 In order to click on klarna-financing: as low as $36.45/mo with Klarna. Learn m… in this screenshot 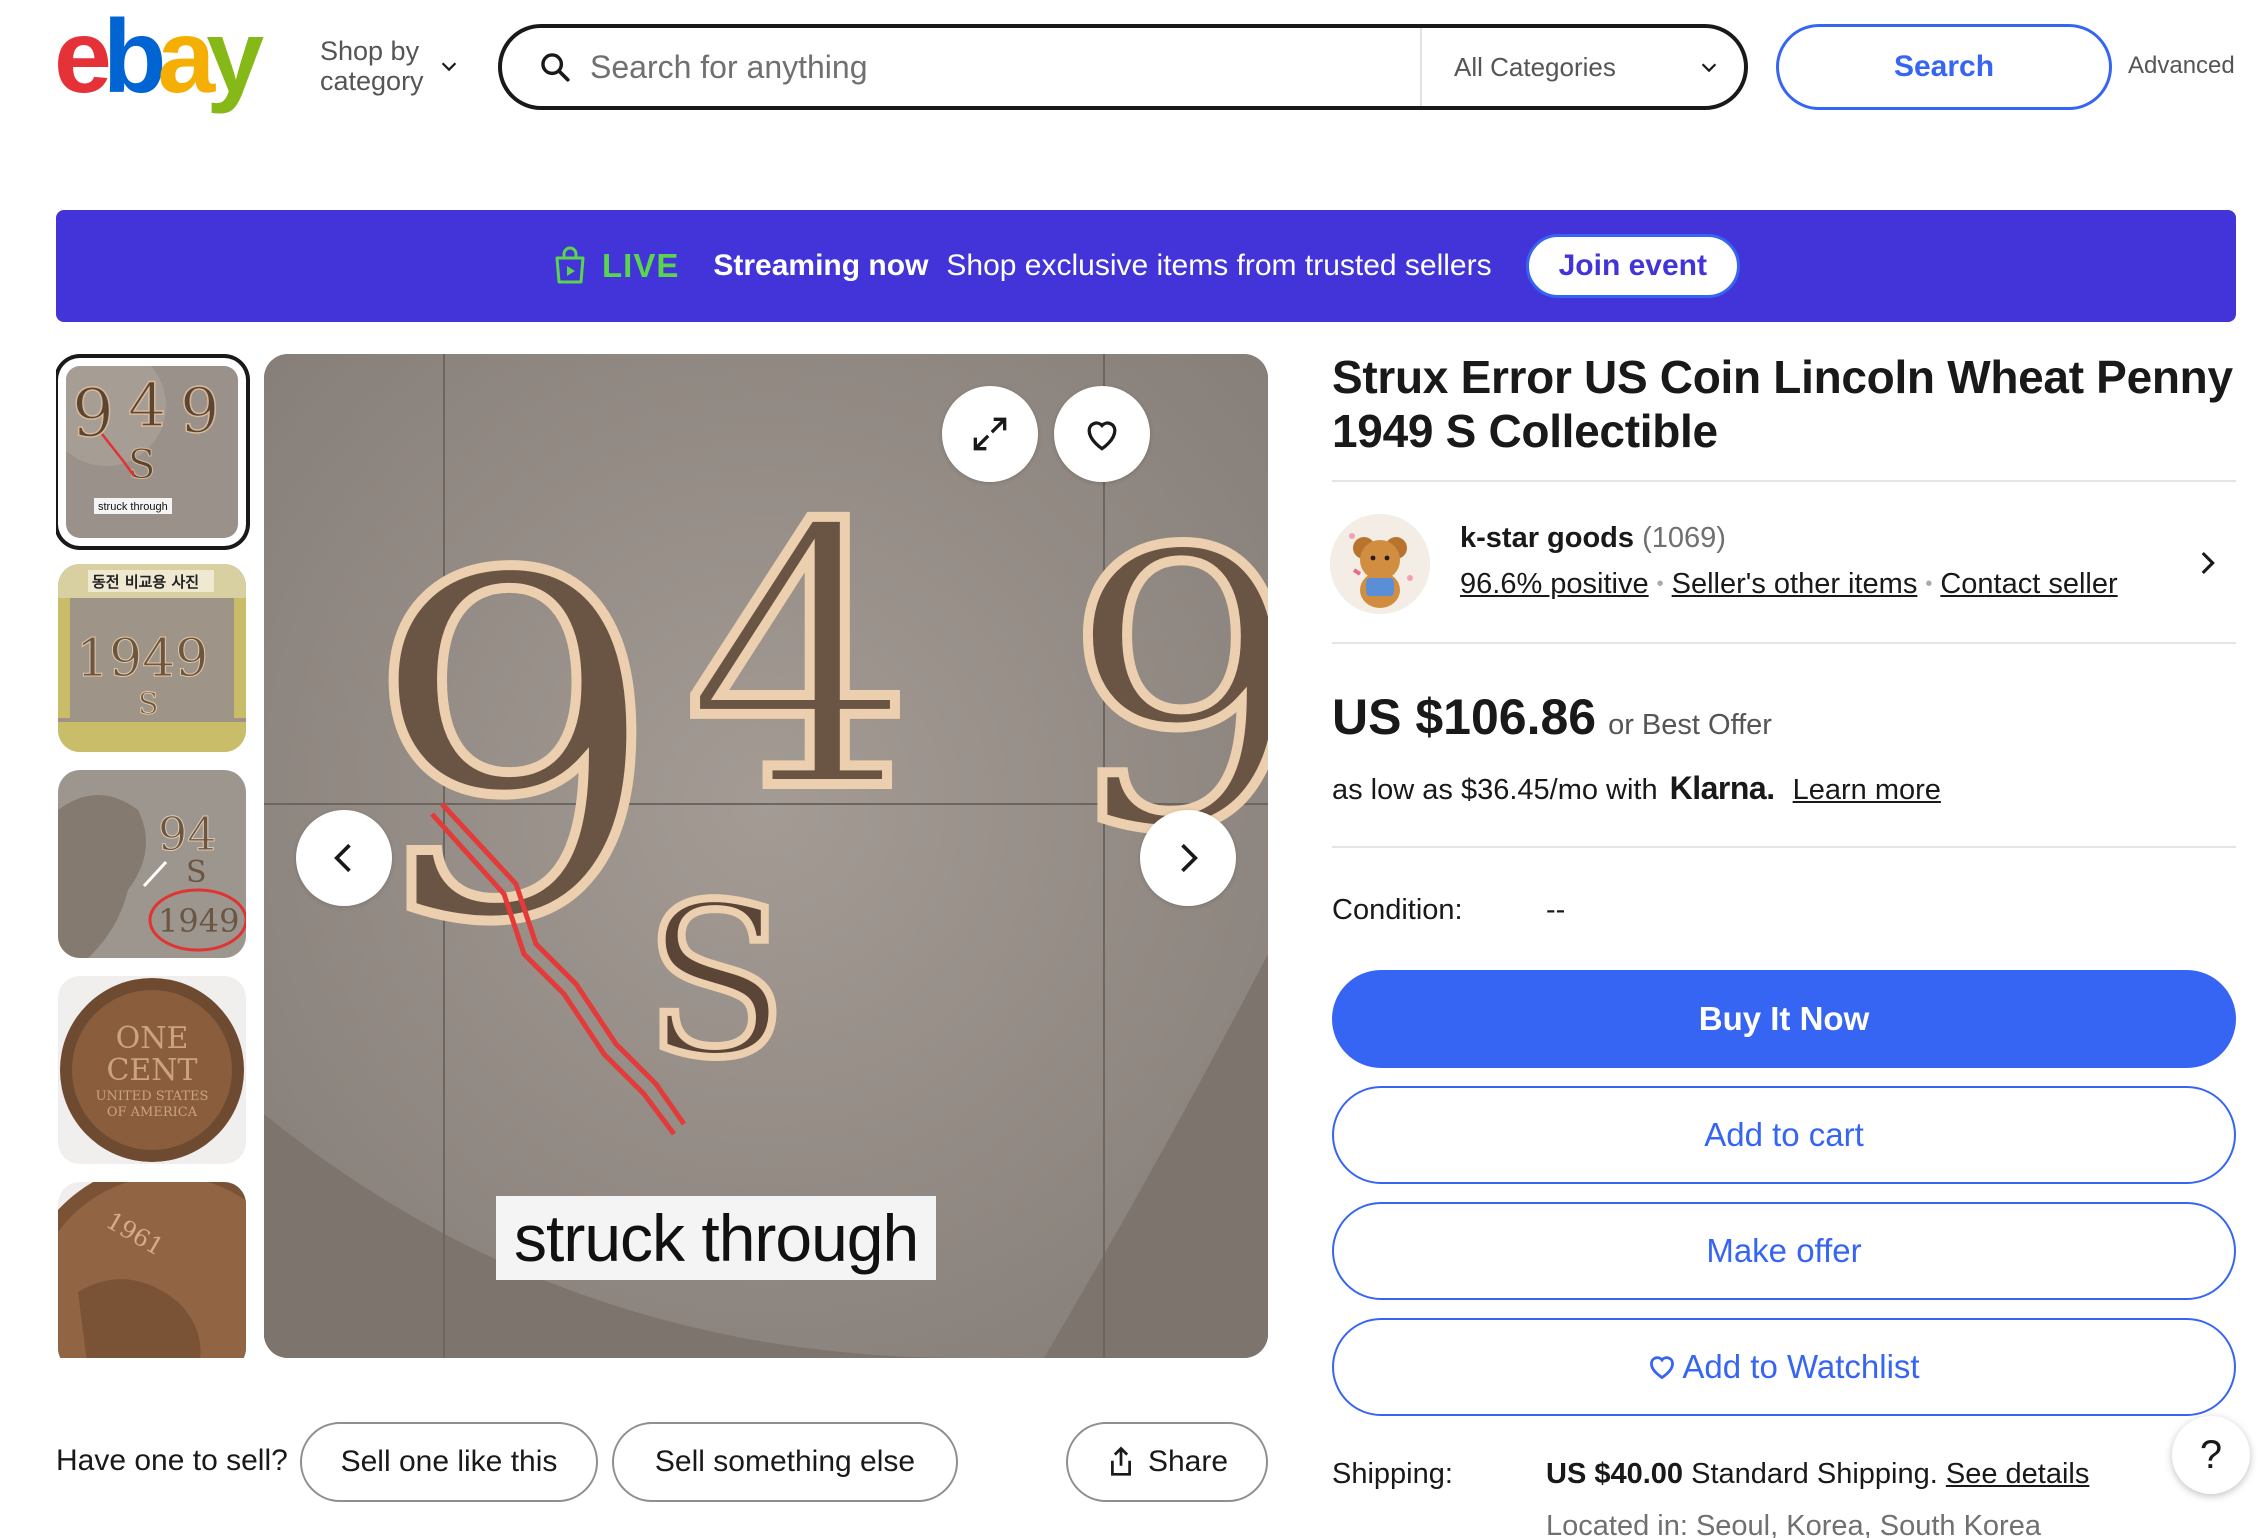, I will do `click(1636, 788)`.